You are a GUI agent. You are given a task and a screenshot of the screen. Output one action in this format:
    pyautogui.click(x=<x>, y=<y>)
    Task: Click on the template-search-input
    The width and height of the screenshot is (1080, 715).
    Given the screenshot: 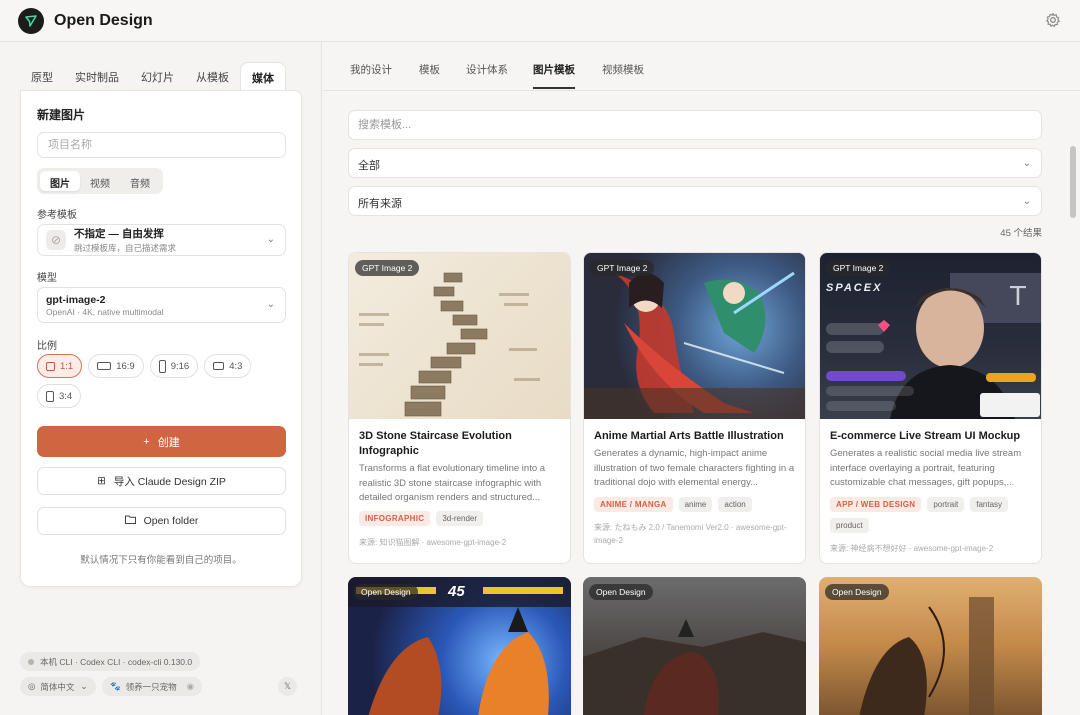 What is the action you would take?
    pyautogui.click(x=695, y=125)
    